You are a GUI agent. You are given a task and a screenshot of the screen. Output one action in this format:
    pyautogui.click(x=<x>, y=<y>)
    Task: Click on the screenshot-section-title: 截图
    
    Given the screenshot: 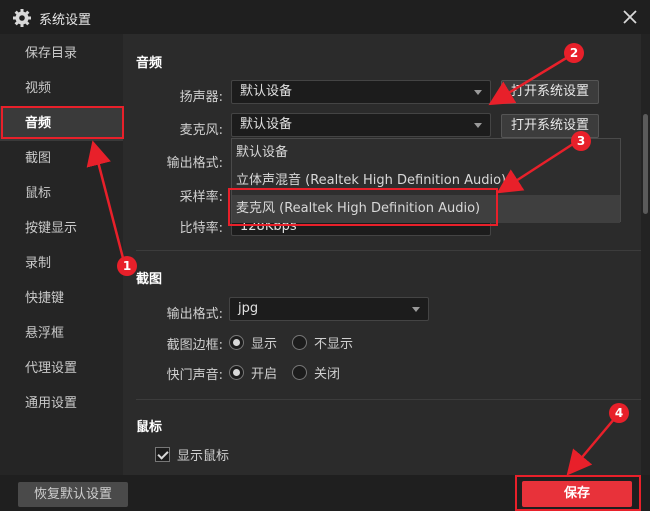 What is the action you would take?
    pyautogui.click(x=149, y=279)
    